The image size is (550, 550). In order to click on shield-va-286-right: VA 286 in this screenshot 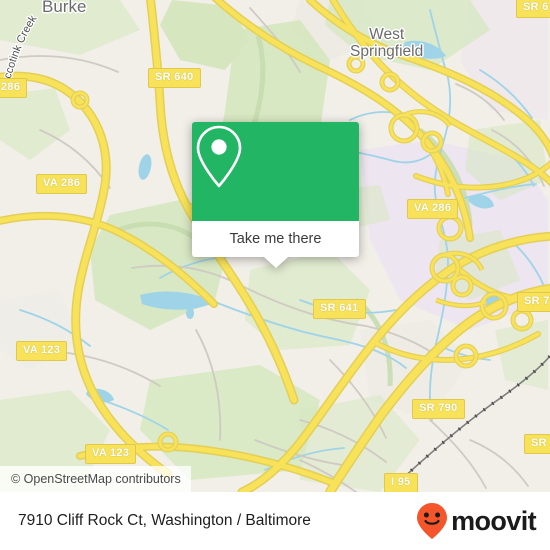, I will do `click(433, 209)`.